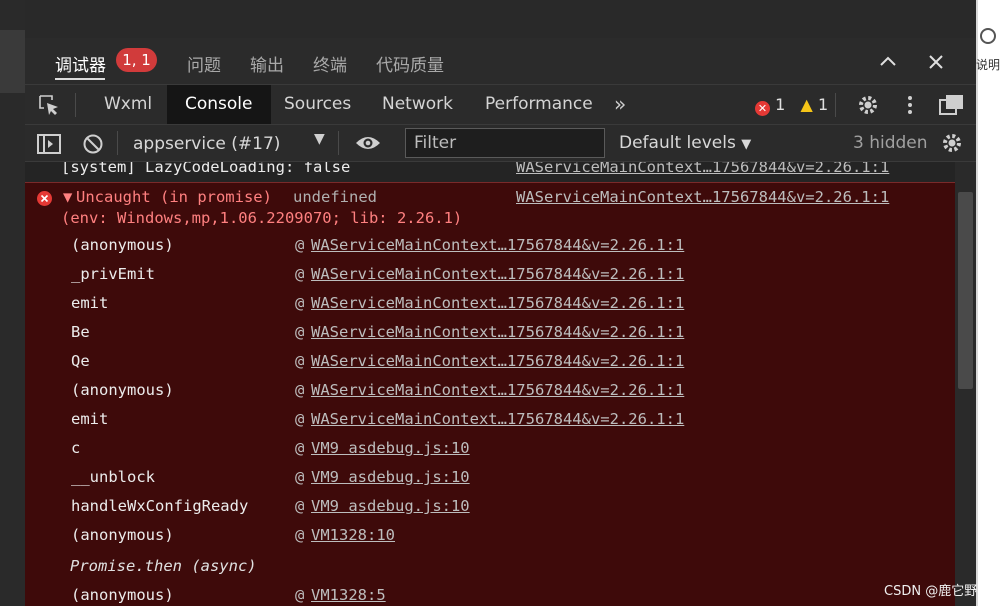  Describe the element at coordinates (67, 197) in the screenshot. I see `expand-triangle-icon: ▼` at that location.